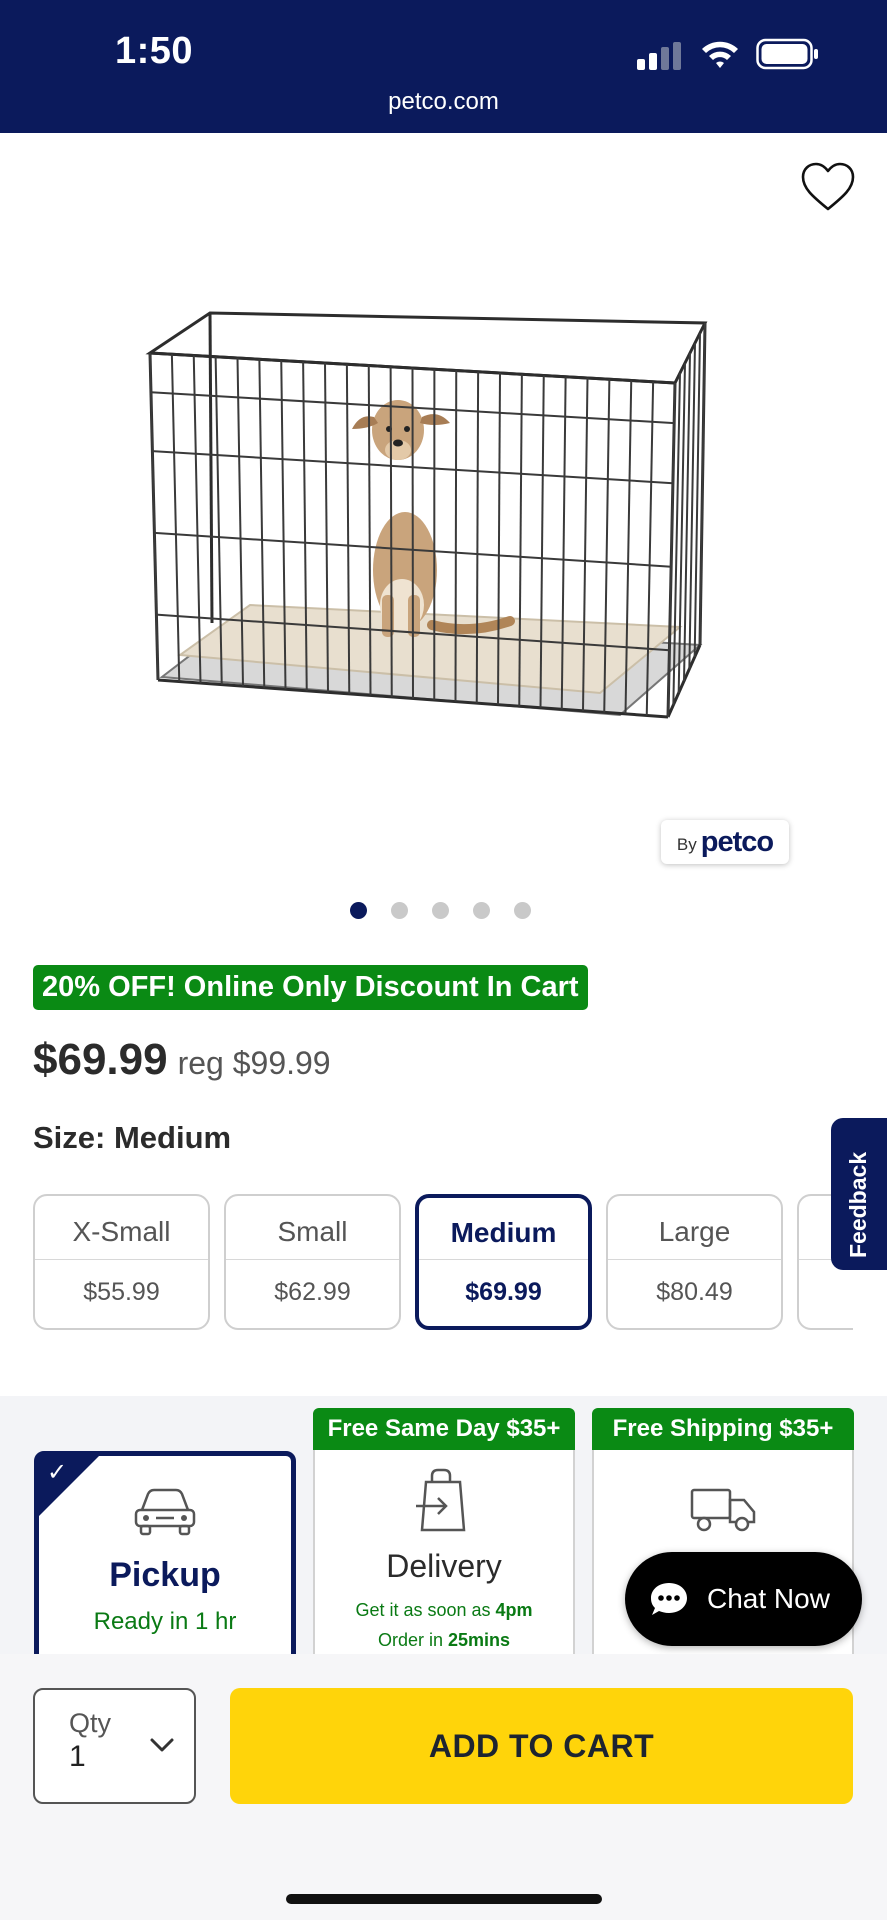 The height and width of the screenshot is (1920, 887). What do you see at coordinates (162, 1745) in the screenshot?
I see `chevron-down-icon` at bounding box center [162, 1745].